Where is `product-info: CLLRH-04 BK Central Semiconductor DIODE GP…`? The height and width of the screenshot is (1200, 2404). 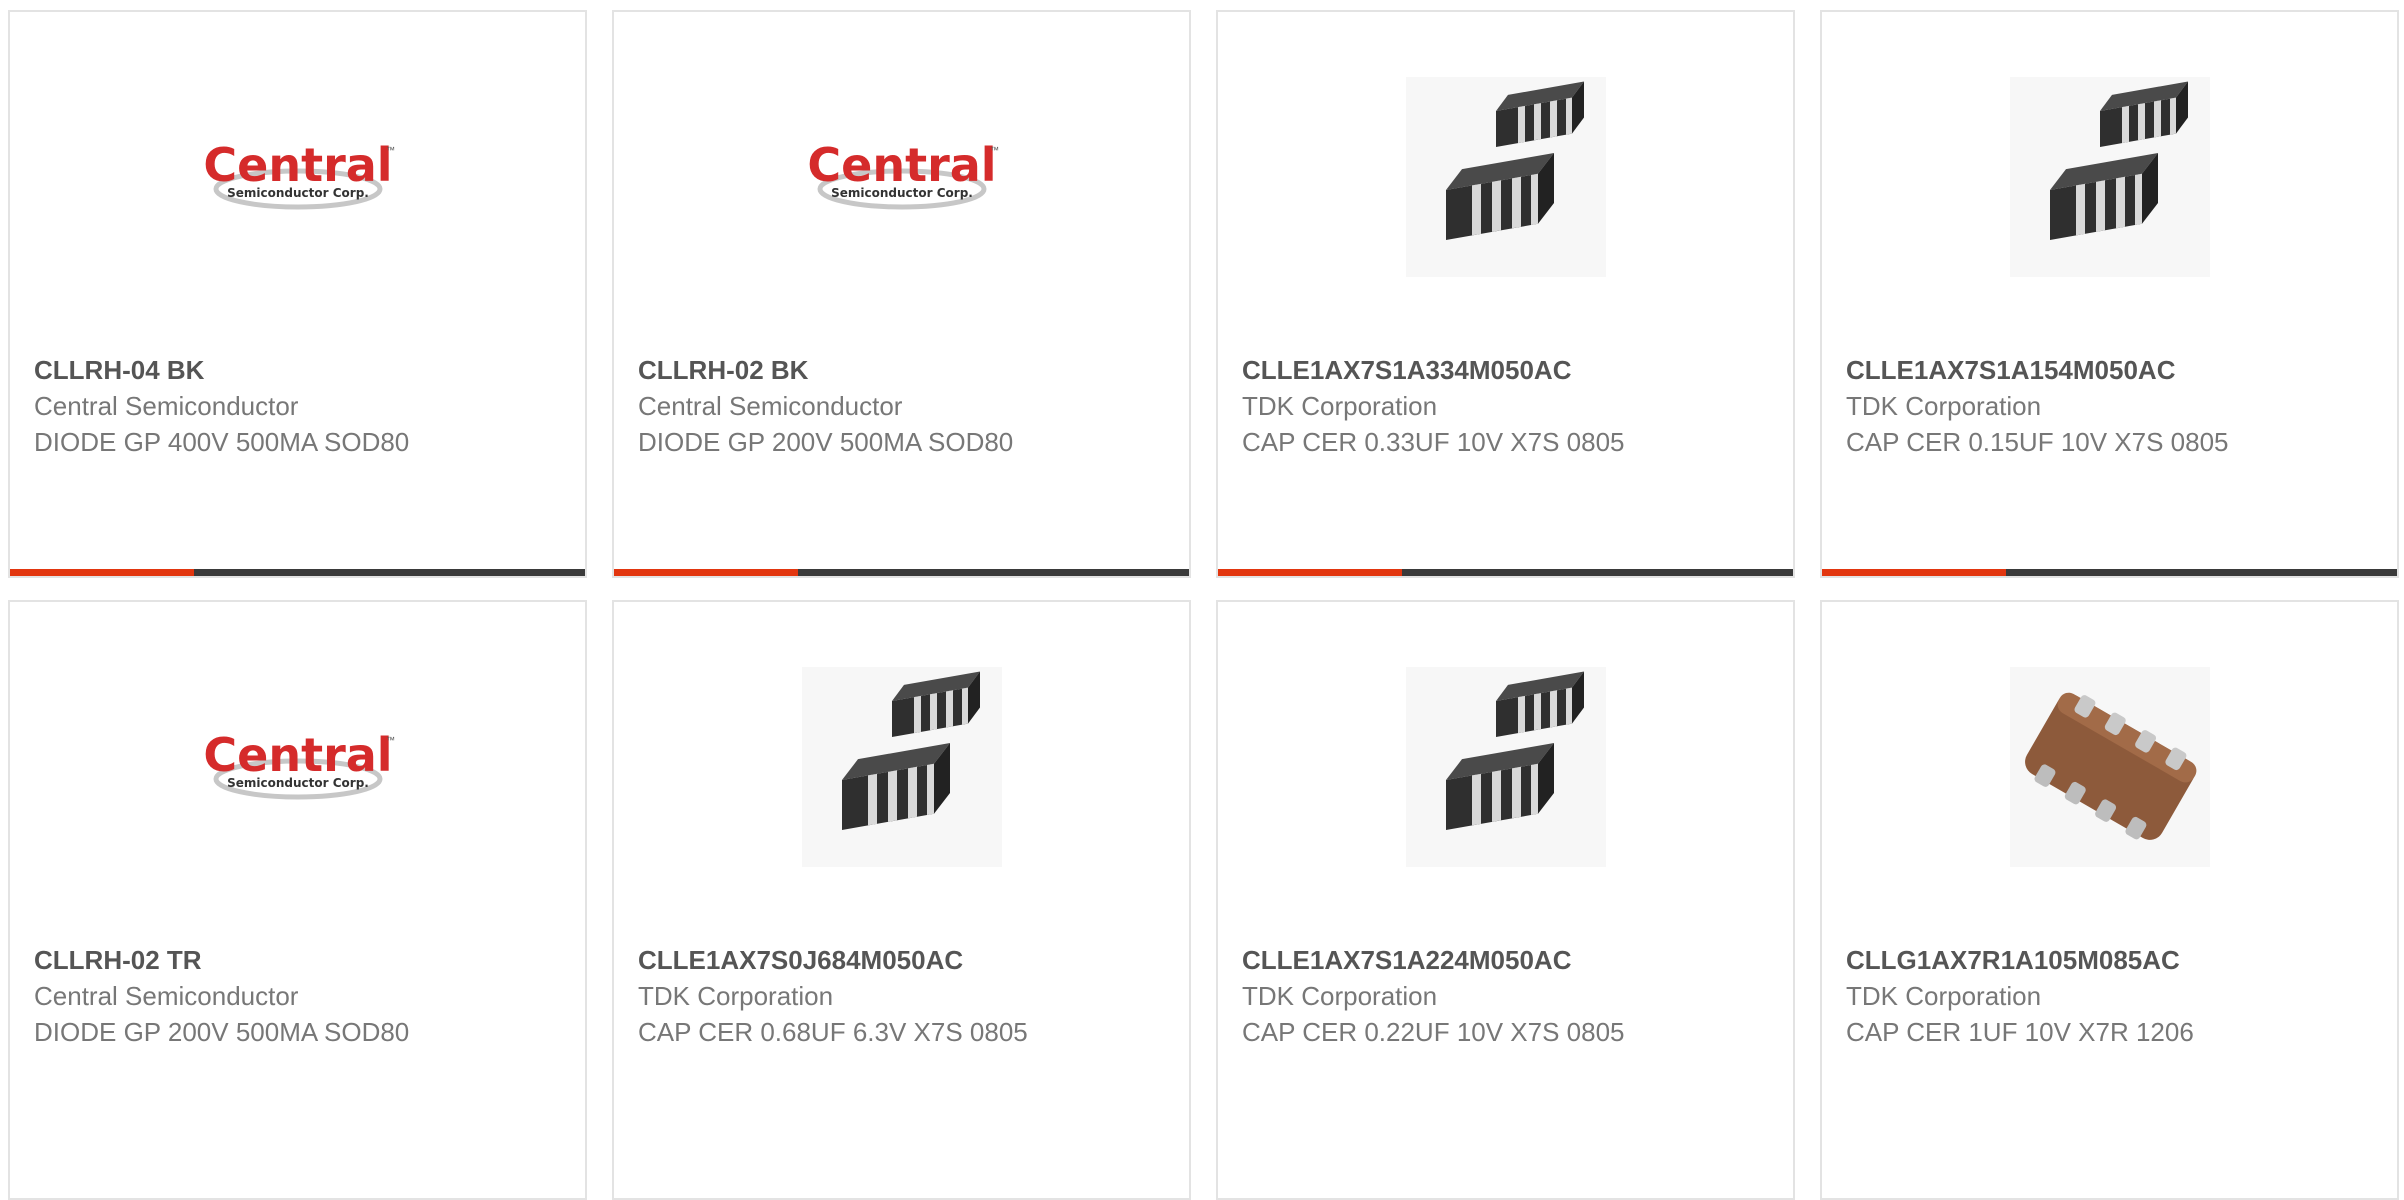 product-info: CLLRH-04 BK Central Semiconductor DIODE GP… is located at coordinates (299, 406).